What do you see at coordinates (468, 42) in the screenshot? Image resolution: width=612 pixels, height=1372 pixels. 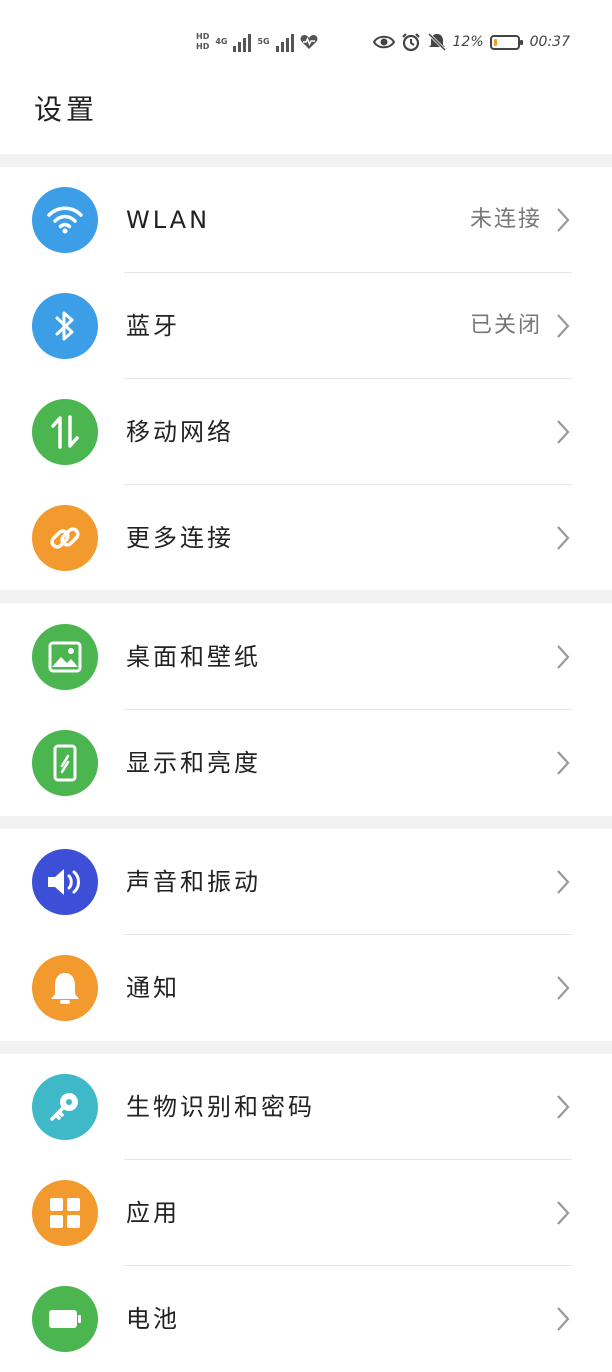 I see `battery-percent: 12%` at bounding box center [468, 42].